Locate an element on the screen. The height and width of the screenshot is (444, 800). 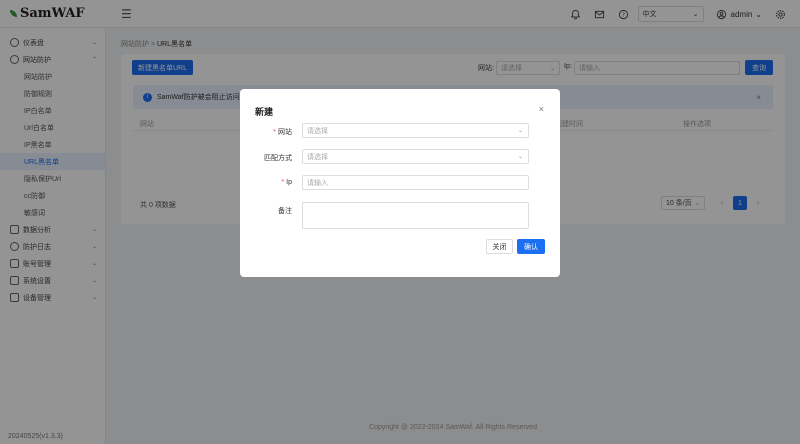
close-icon: × is located at coordinates (541, 109).